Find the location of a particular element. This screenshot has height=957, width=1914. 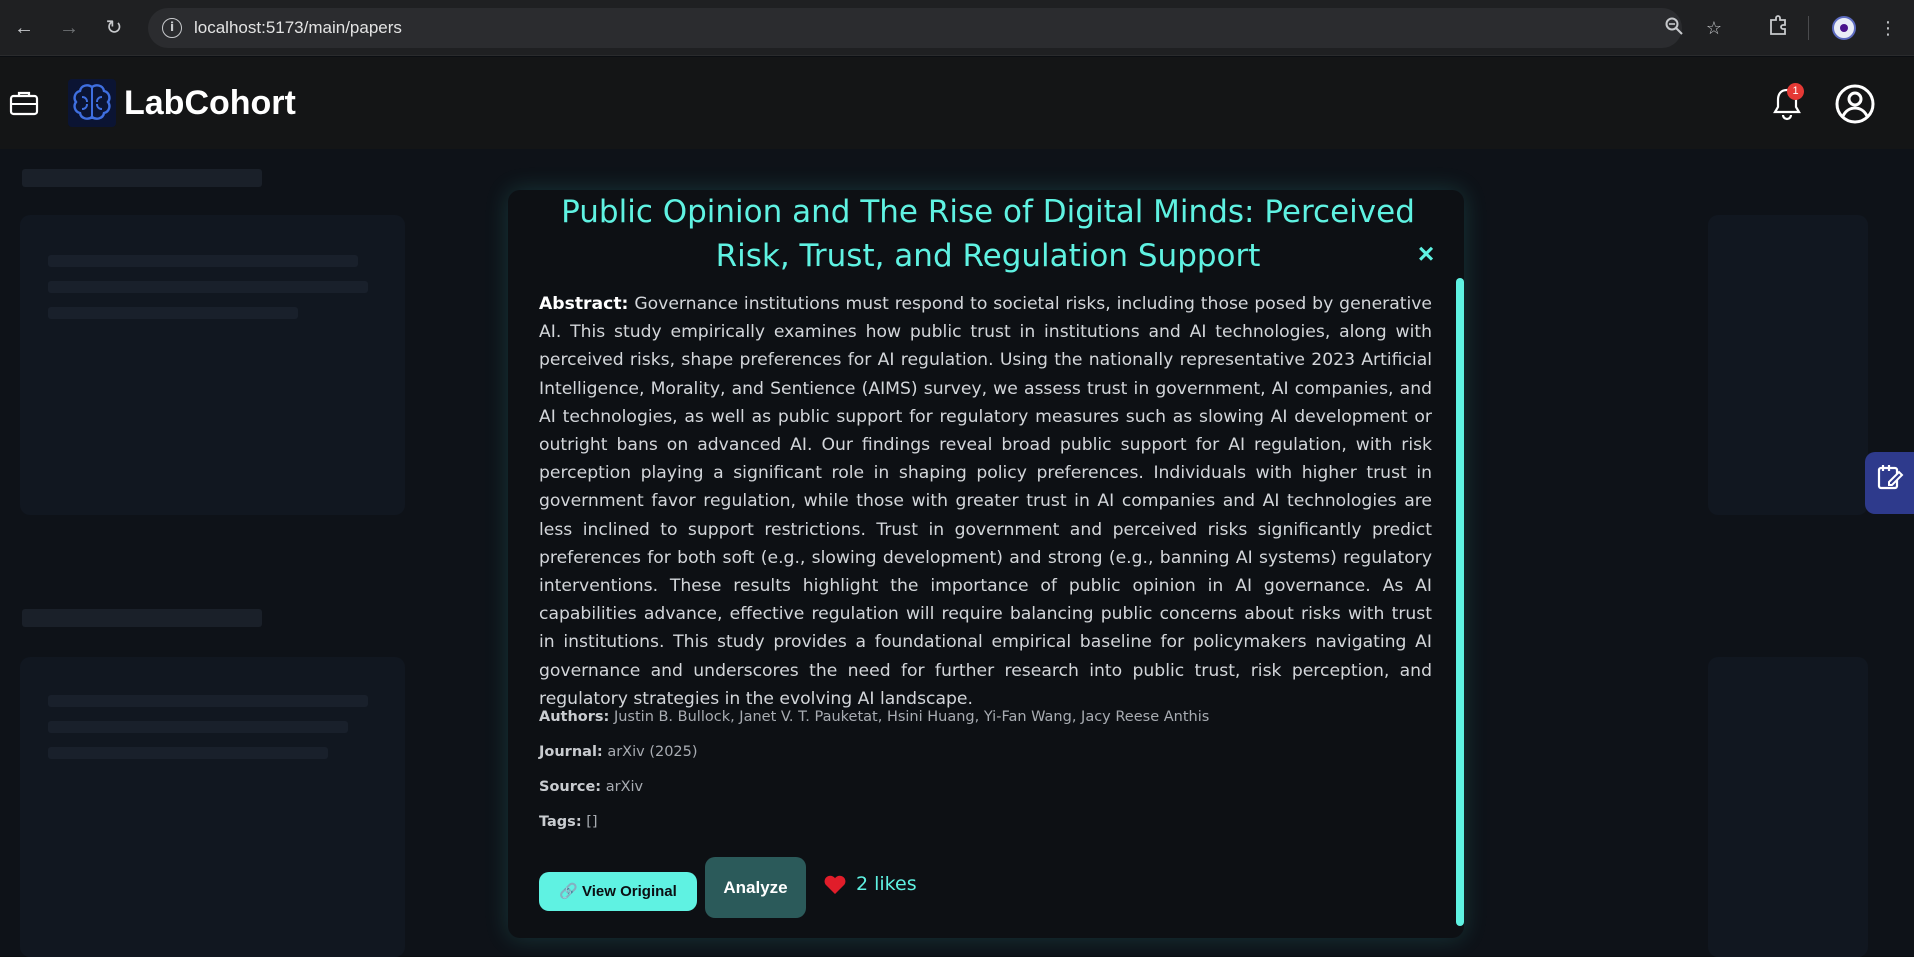

source-label: Source: is located at coordinates (570, 787).